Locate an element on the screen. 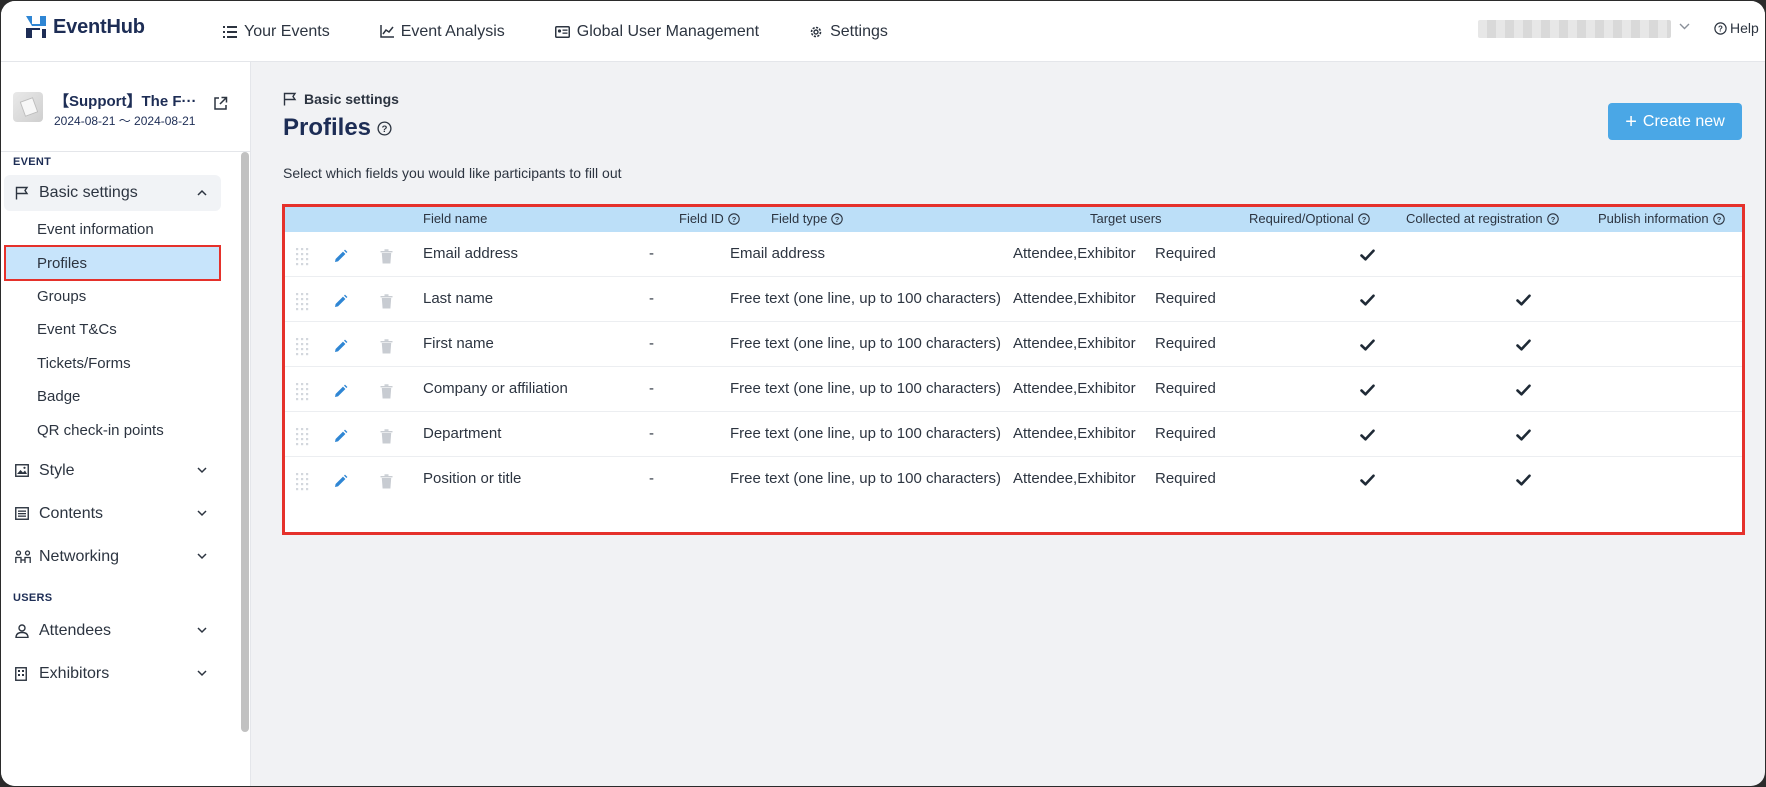 This screenshot has height=787, width=1766. page-title: Profiles ? is located at coordinates (337, 128).